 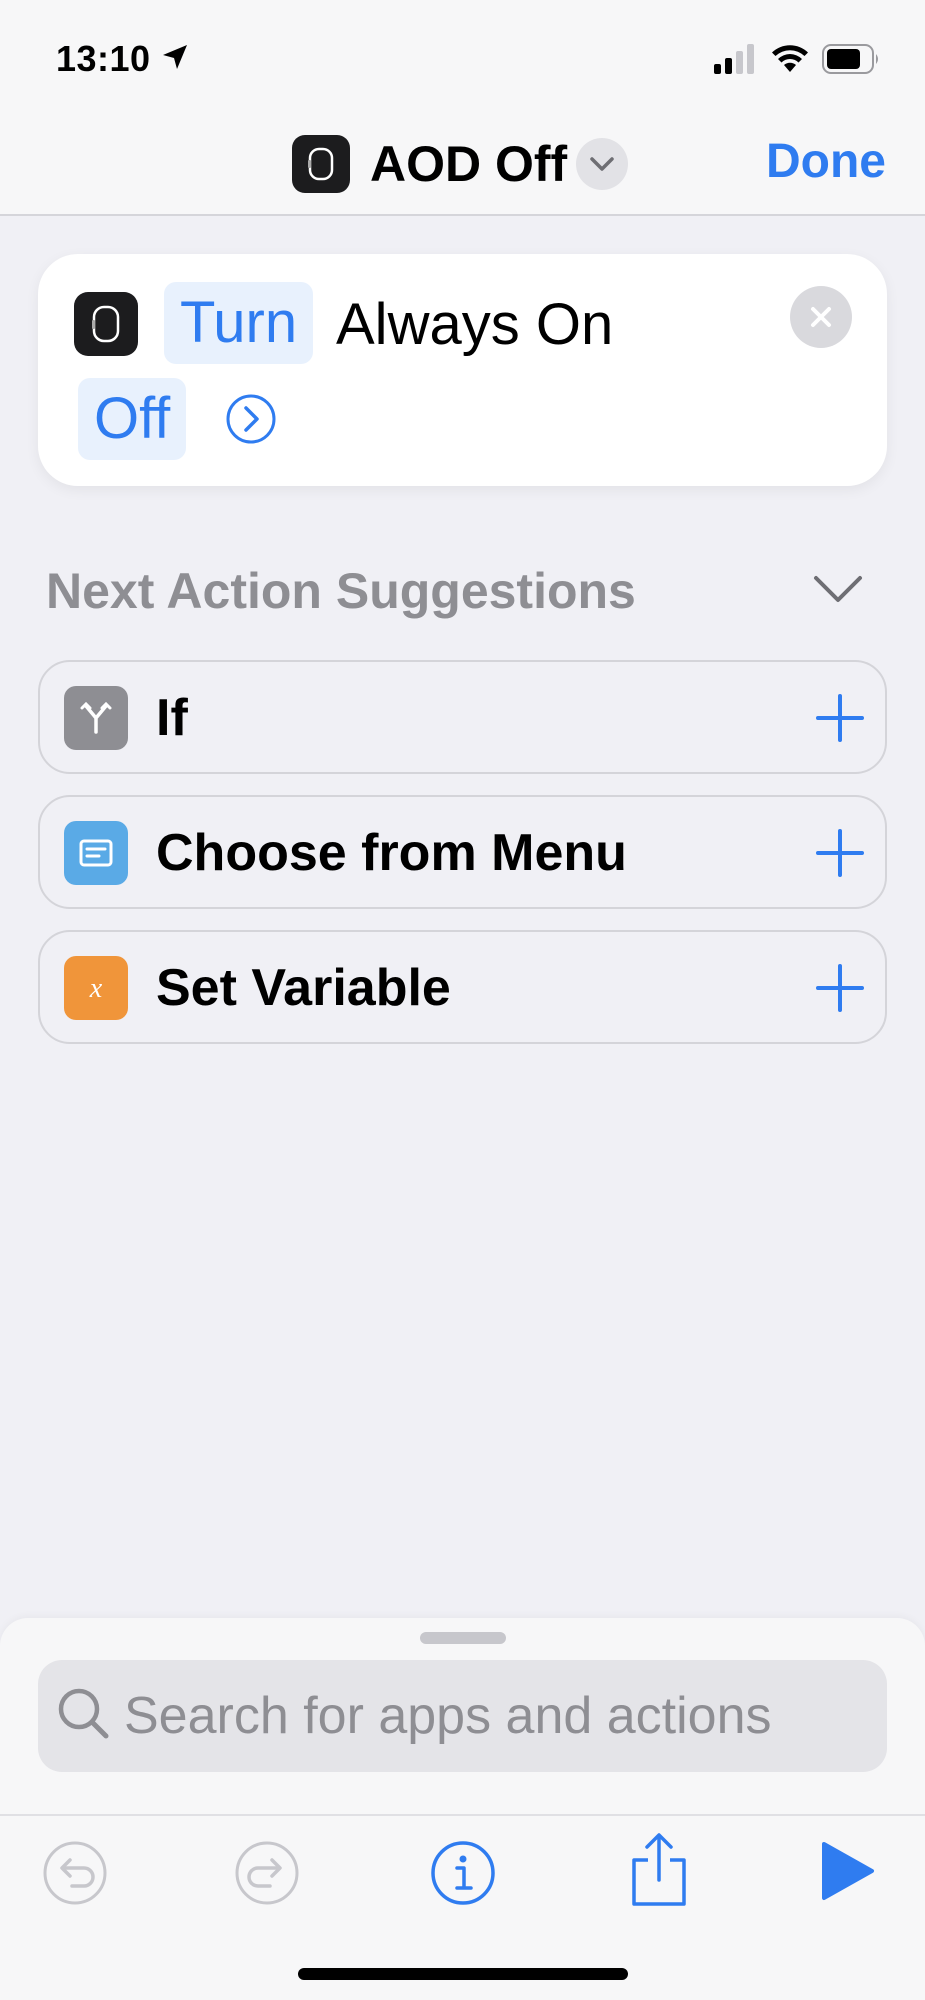 I want to click on variable-icon: x, so click(x=96, y=988).